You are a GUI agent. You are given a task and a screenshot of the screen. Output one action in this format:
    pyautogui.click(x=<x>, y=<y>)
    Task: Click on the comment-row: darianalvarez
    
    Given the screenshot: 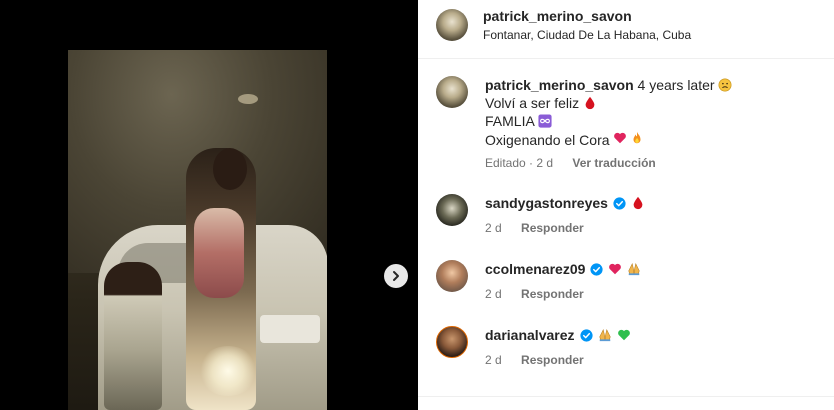 What is the action you would take?
    pyautogui.click(x=558, y=335)
    